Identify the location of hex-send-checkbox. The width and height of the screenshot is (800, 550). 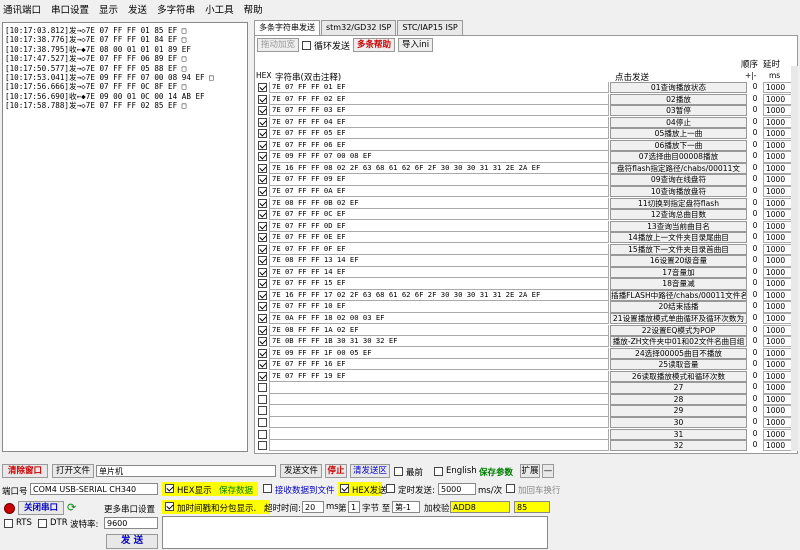
(344, 488).